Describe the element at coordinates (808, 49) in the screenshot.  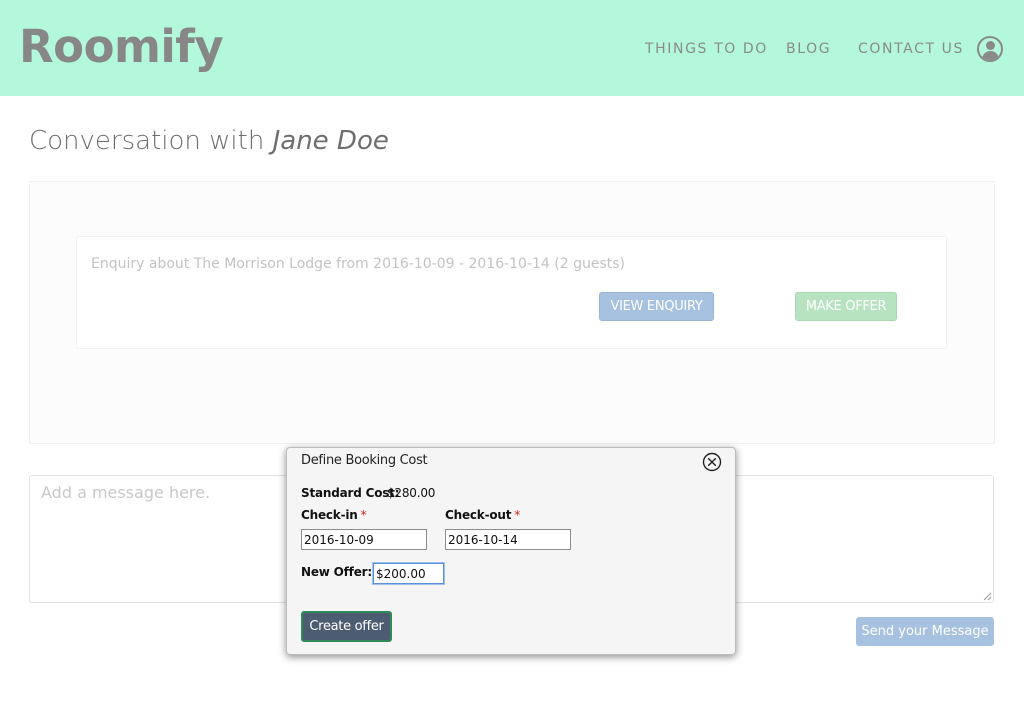
I see `nav-blog: BLOG` at that location.